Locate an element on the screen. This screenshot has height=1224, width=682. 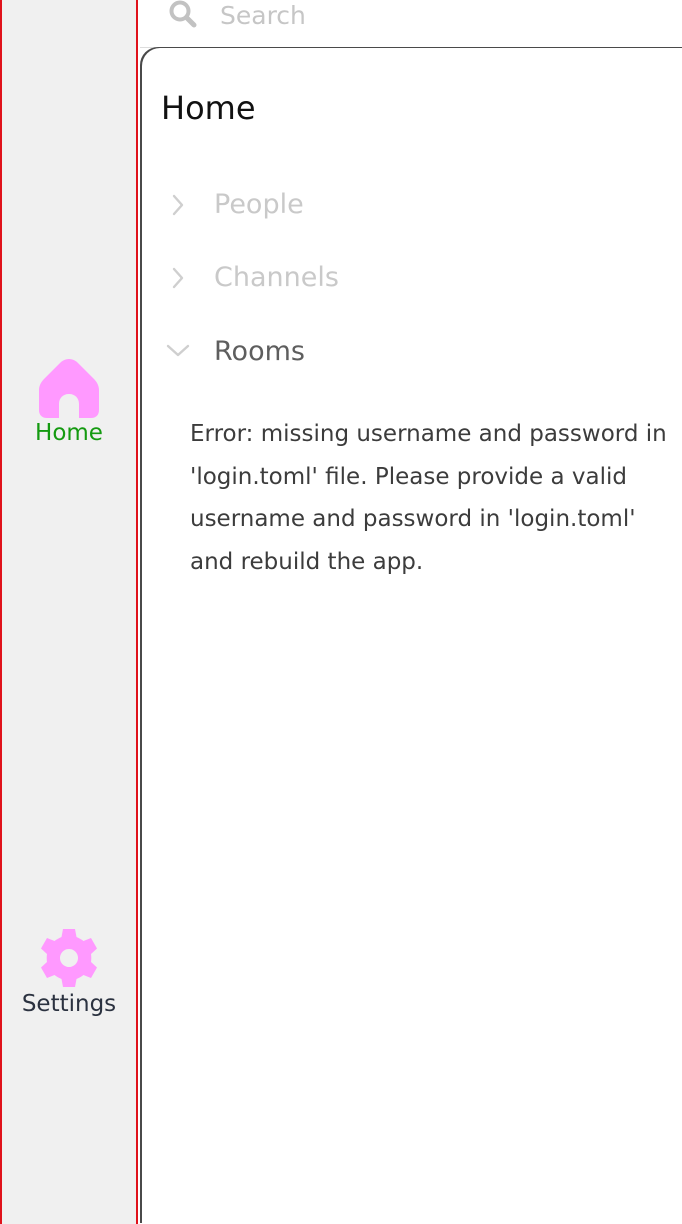
section-header-people: People is located at coordinates (412, 205).